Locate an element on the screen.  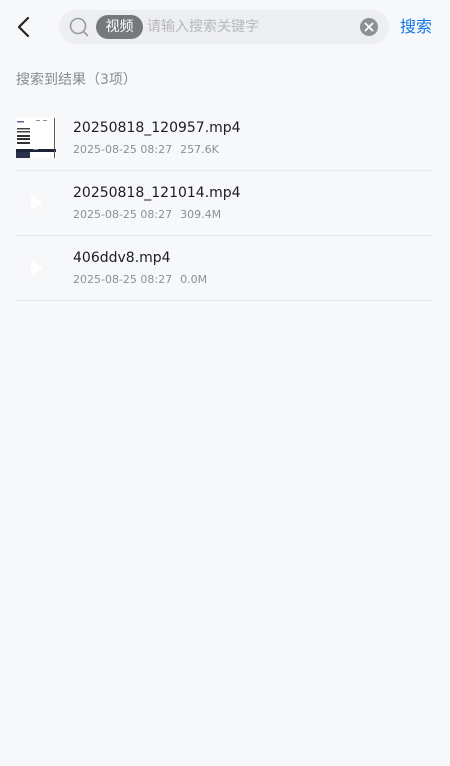
search-icon is located at coordinates (79, 27).